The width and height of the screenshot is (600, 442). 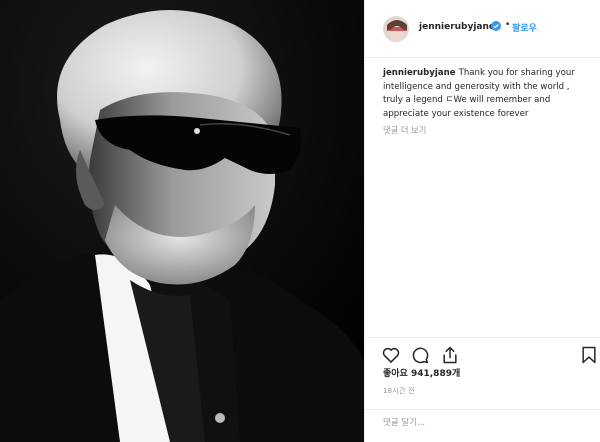 I want to click on post-header: jennierubyjane • 팔로우, so click(x=482, y=29).